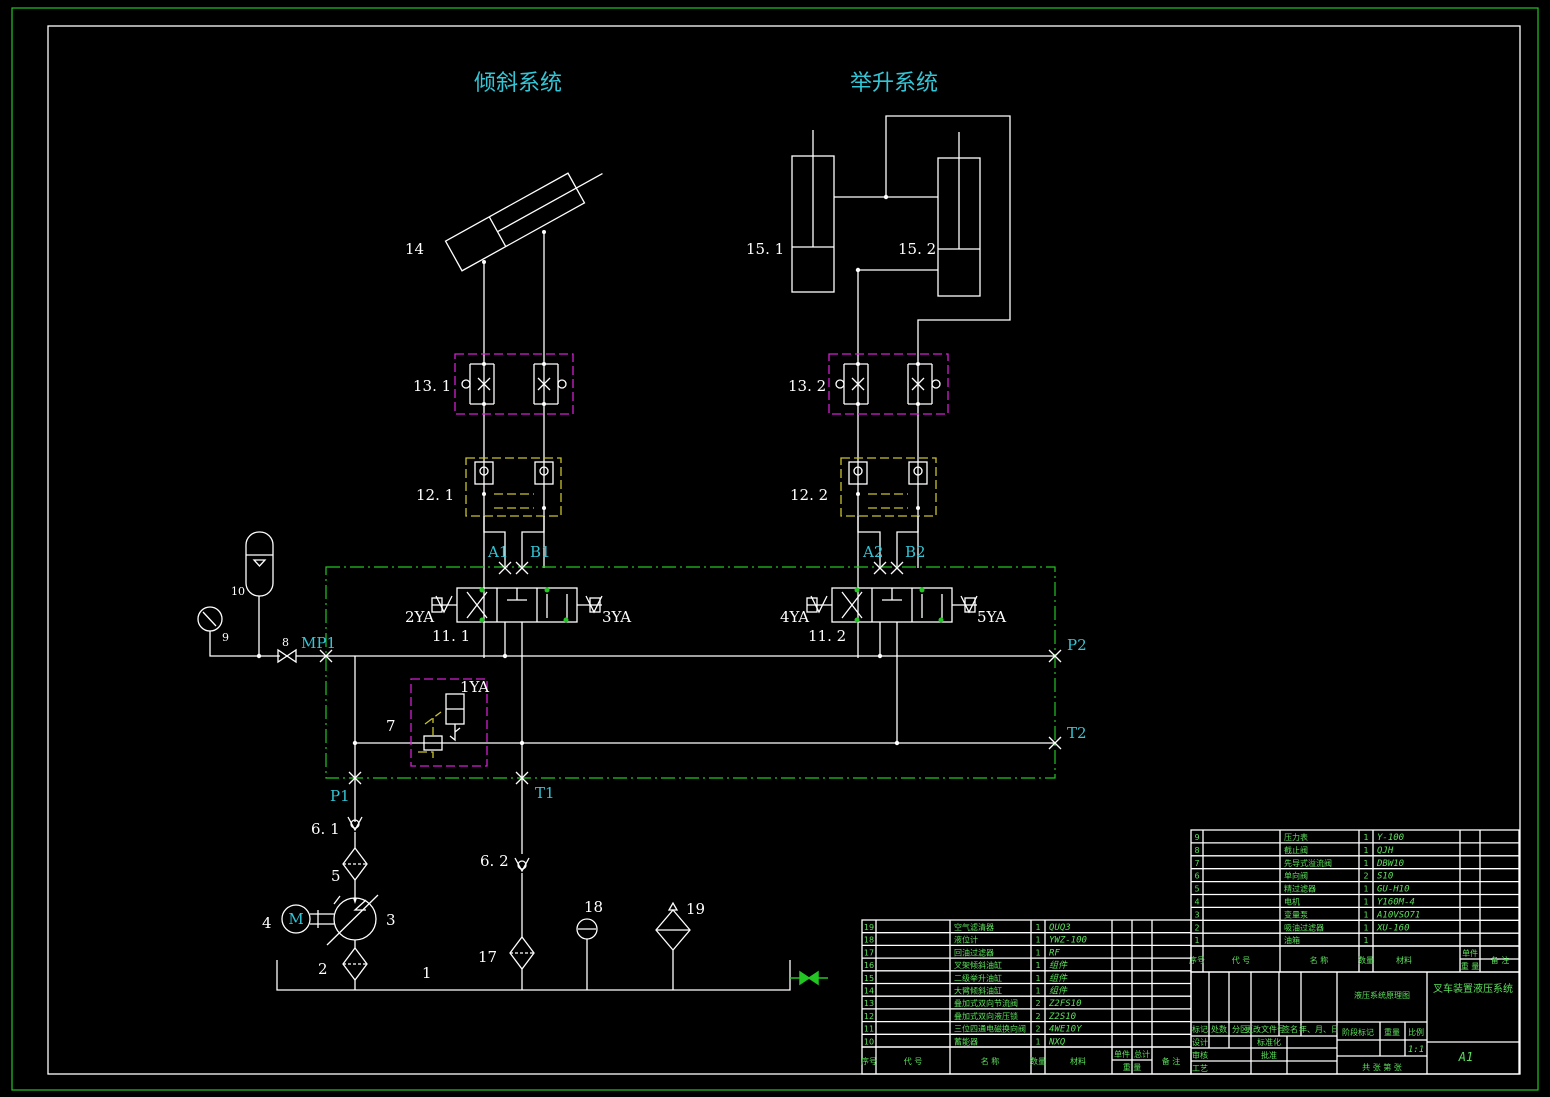 Image resolution: width=1550 pixels, height=1097 pixels. What do you see at coordinates (1392, 1032) in the screenshot?
I see `tb-weight: 重量` at bounding box center [1392, 1032].